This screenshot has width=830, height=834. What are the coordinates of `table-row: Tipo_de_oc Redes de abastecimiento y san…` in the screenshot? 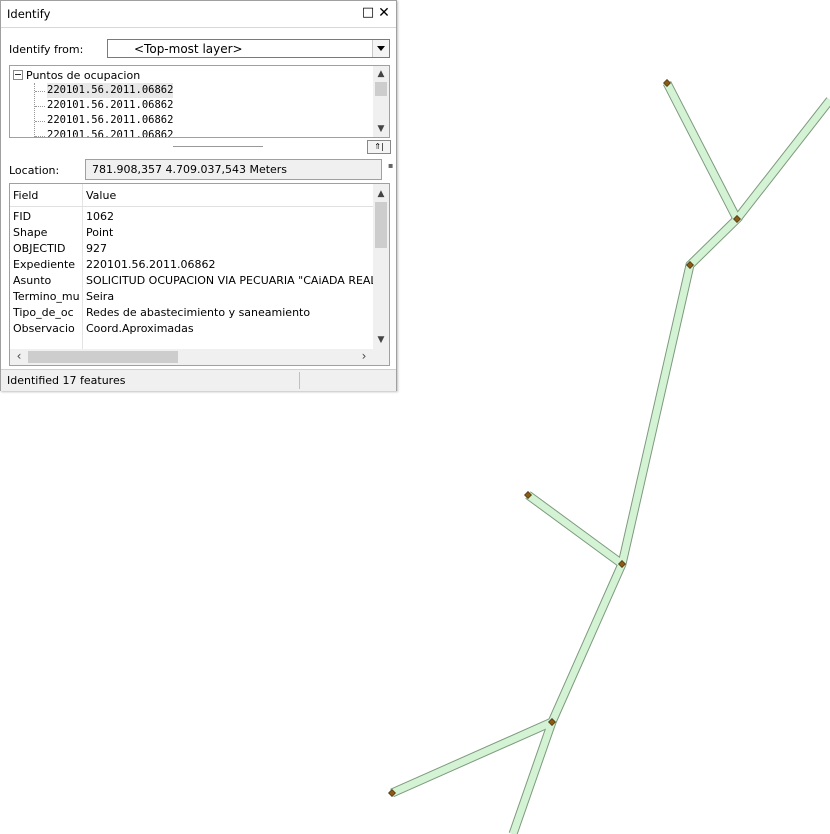 It's located at (192, 313).